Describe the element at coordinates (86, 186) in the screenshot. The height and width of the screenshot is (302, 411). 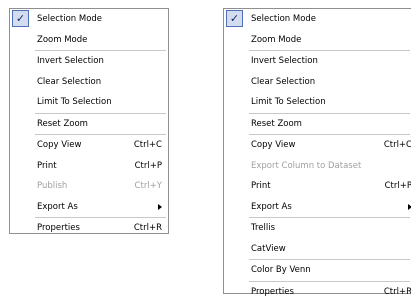
I see `menu-item-label: Publish` at that location.